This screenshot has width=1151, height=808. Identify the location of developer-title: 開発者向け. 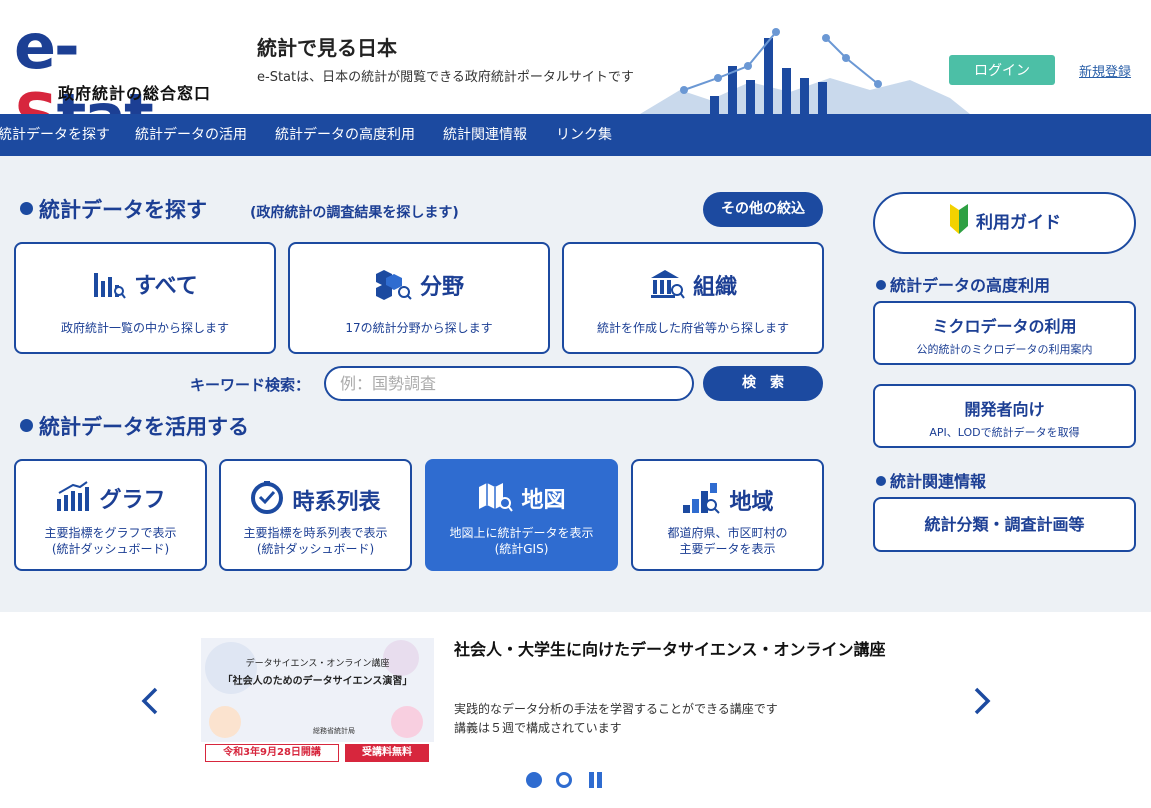
(1004, 409).